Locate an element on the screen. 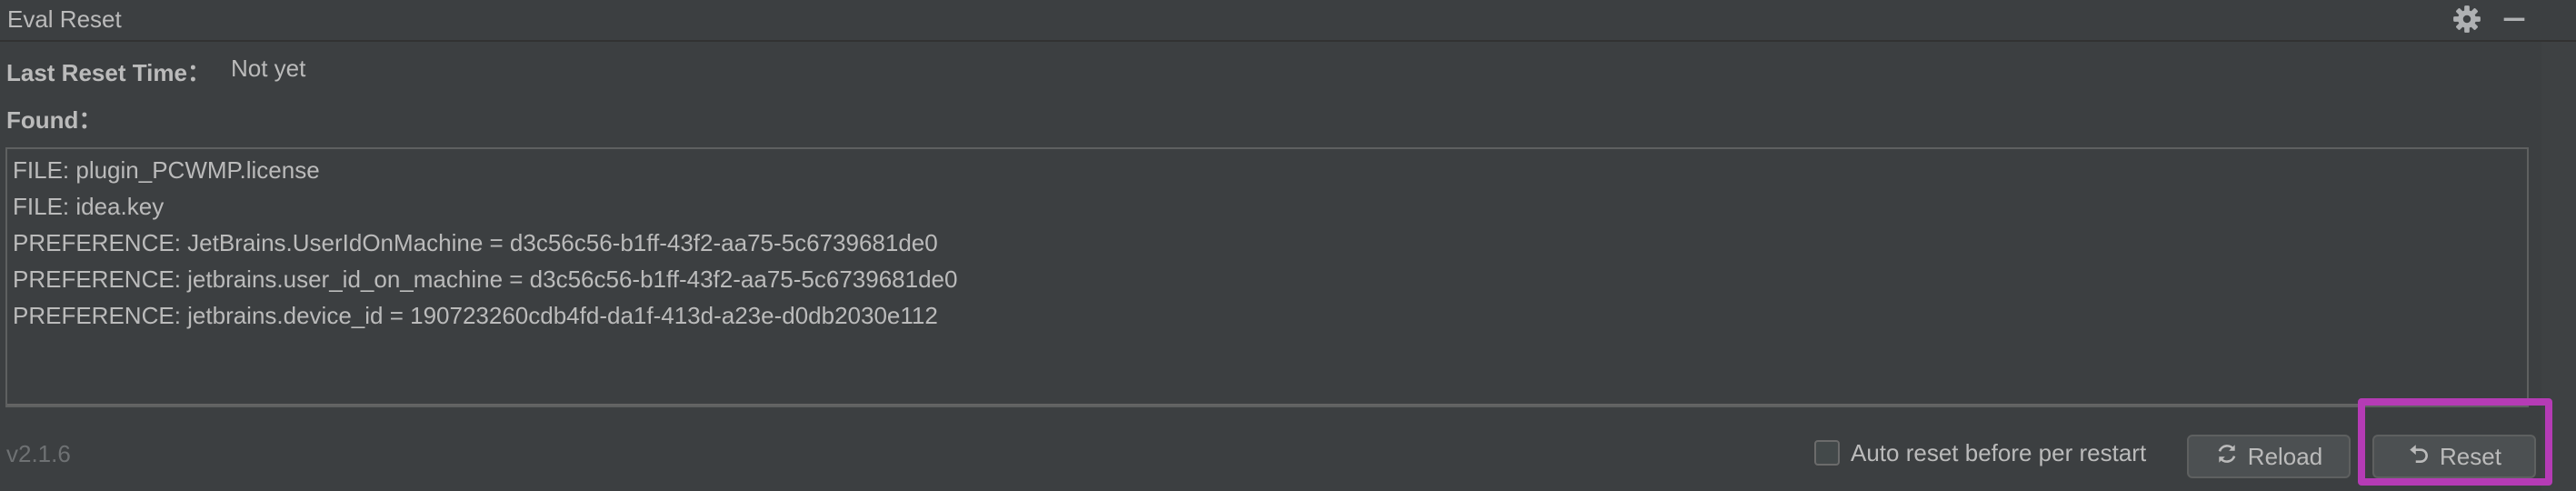  version-label: v2.1.6 is located at coordinates (38, 453).